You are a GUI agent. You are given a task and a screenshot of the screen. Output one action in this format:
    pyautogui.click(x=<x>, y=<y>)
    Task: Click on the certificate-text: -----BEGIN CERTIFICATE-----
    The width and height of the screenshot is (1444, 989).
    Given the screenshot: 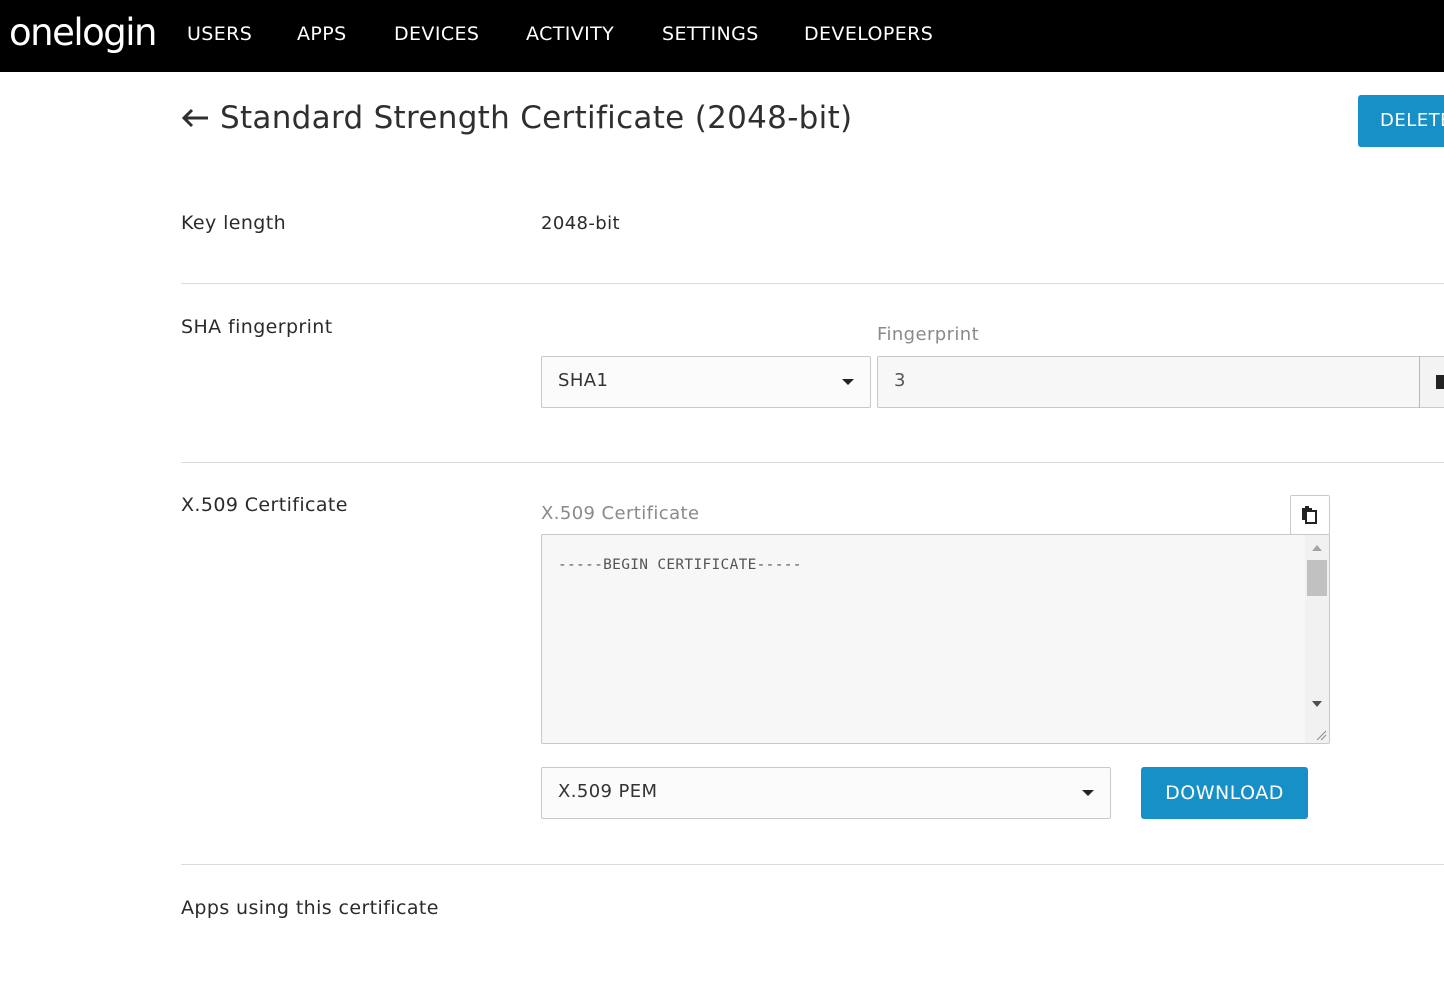 What is the action you would take?
    pyautogui.click(x=680, y=565)
    